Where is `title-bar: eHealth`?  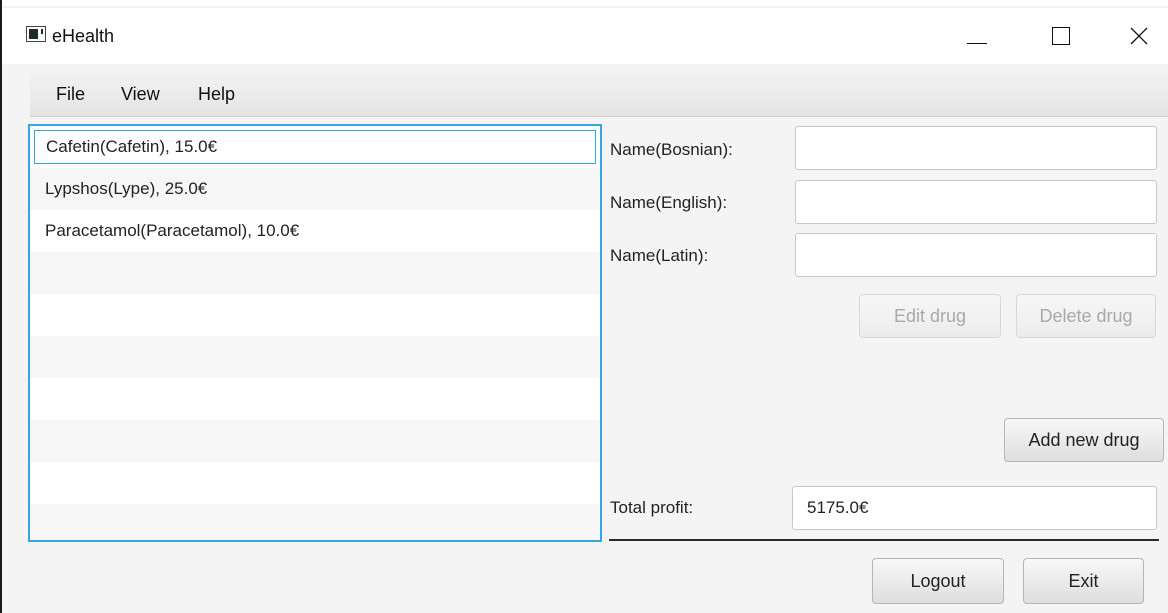 title-bar: eHealth is located at coordinates (585, 36).